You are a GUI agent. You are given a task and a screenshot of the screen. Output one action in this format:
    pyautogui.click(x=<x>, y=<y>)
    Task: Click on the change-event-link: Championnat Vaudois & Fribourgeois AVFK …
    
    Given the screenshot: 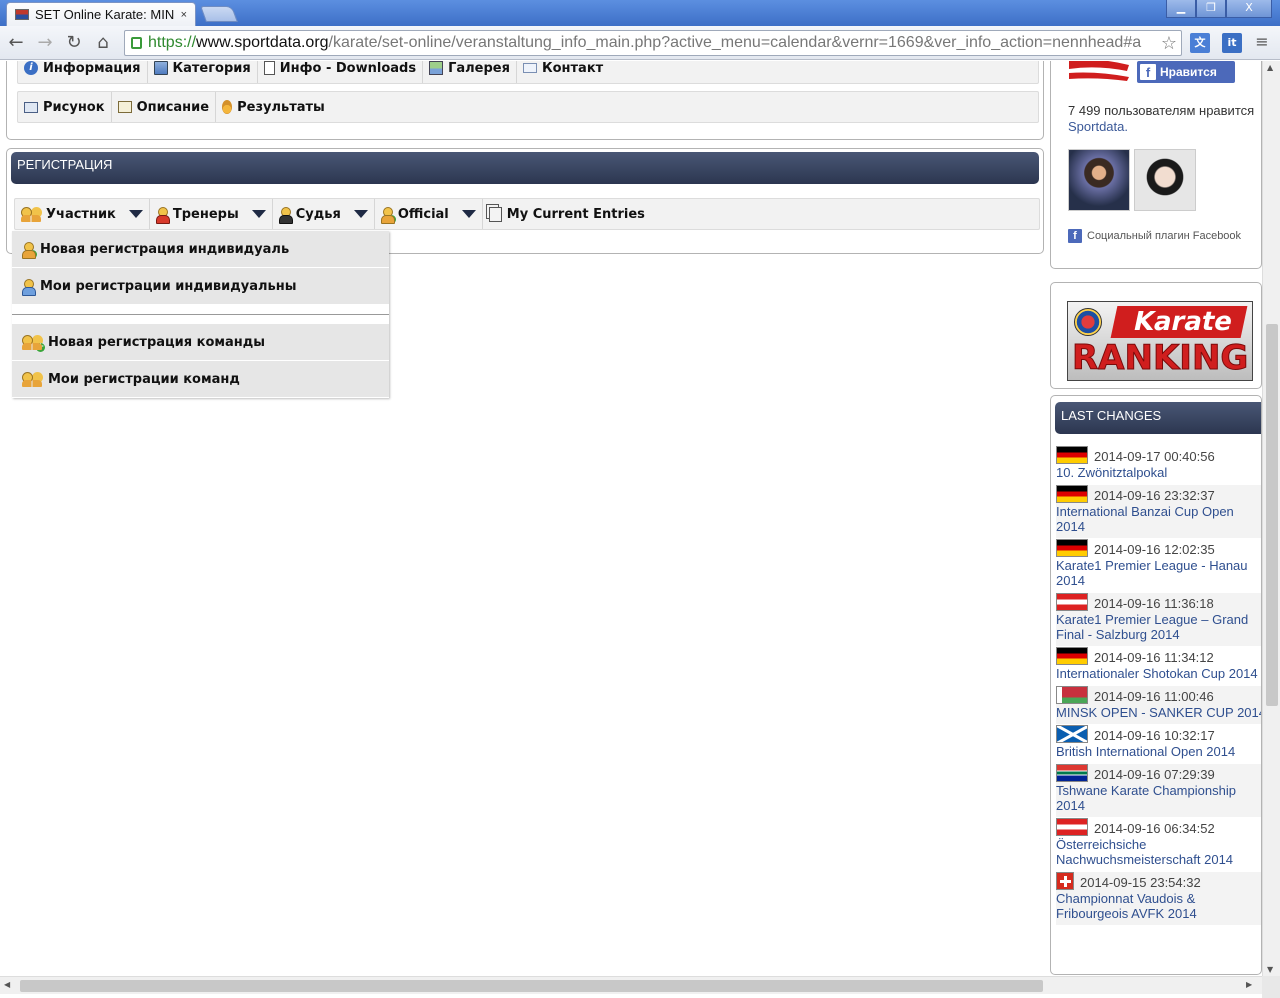 What is the action you would take?
    pyautogui.click(x=1158, y=906)
    